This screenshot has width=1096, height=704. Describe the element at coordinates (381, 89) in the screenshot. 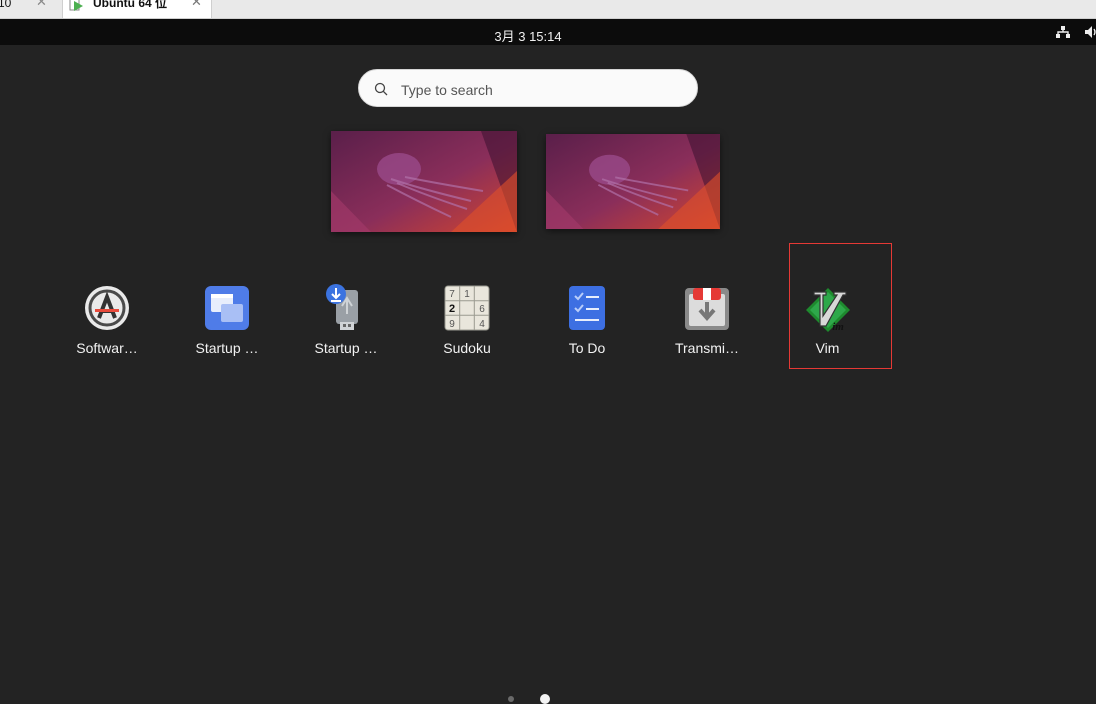

I see `search-icon` at that location.